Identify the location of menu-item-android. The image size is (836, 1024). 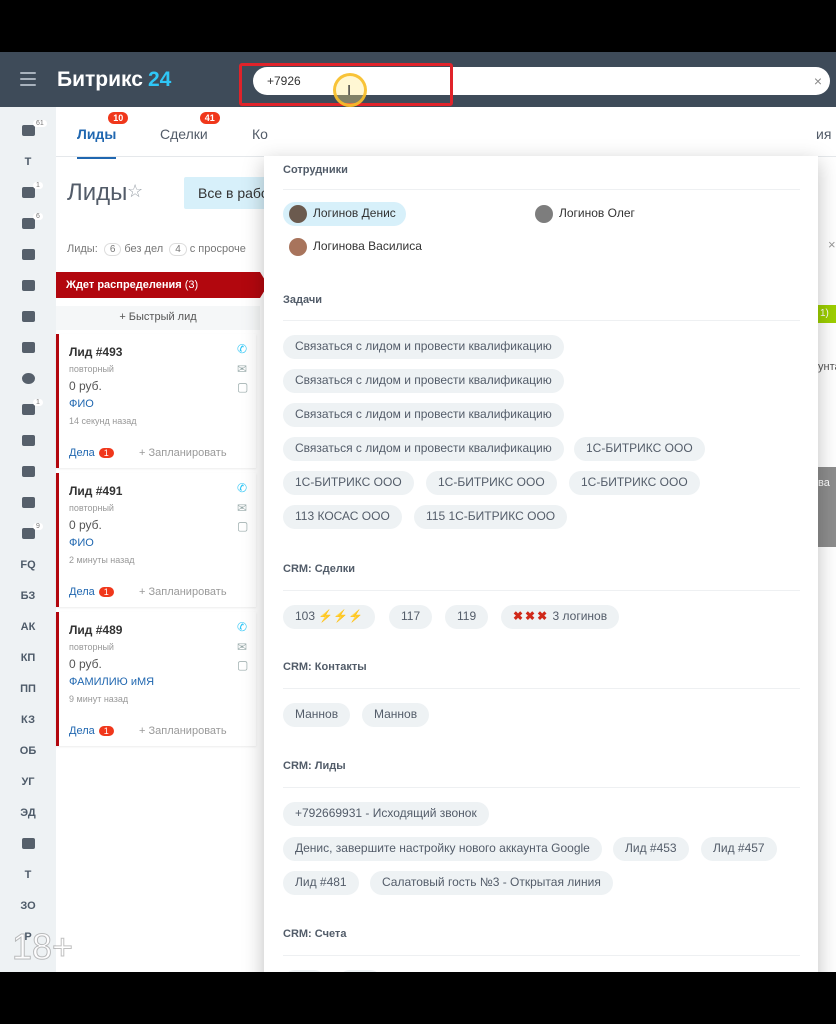
(28, 442).